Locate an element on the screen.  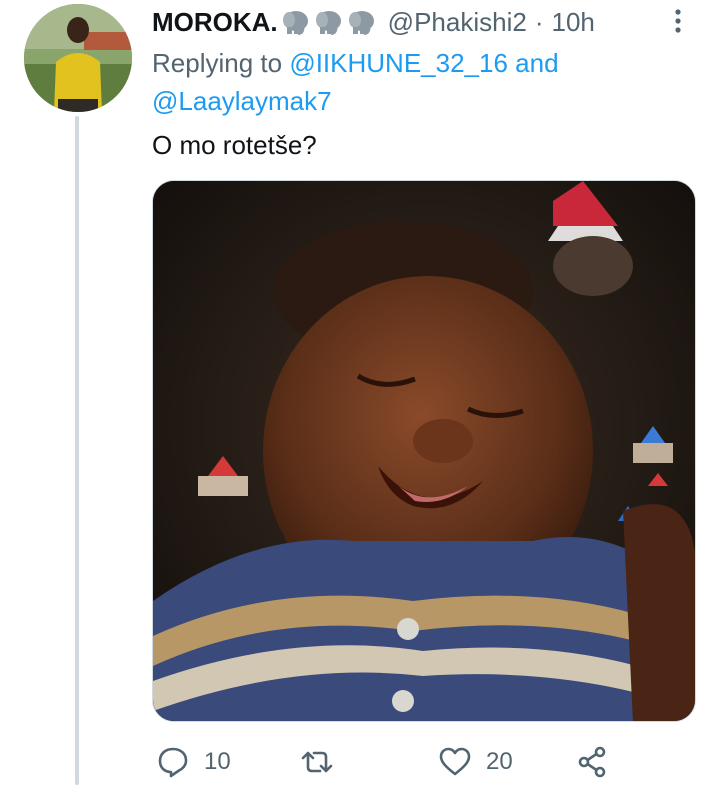
like-button: 20 is located at coordinates (475, 762).